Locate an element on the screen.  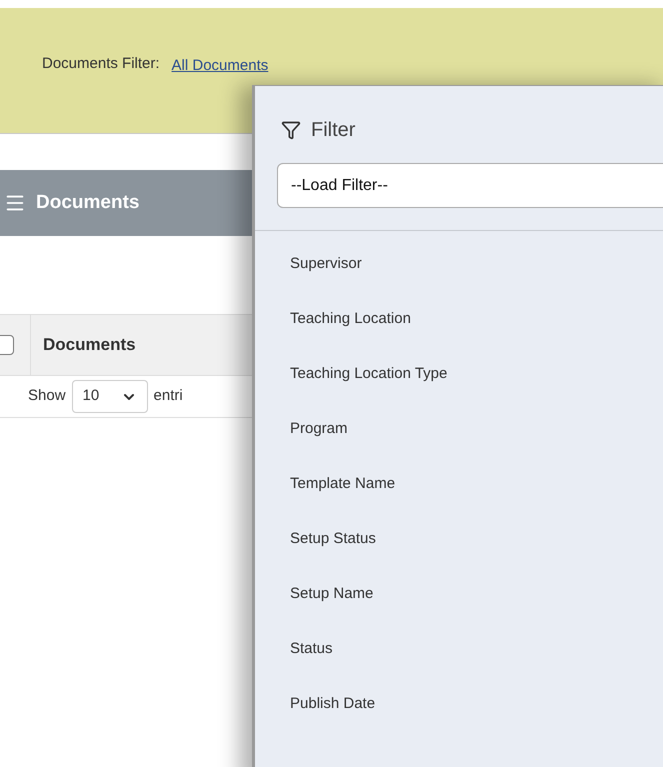
filter-field-item: Teaching Location Type is located at coordinates (476, 373).